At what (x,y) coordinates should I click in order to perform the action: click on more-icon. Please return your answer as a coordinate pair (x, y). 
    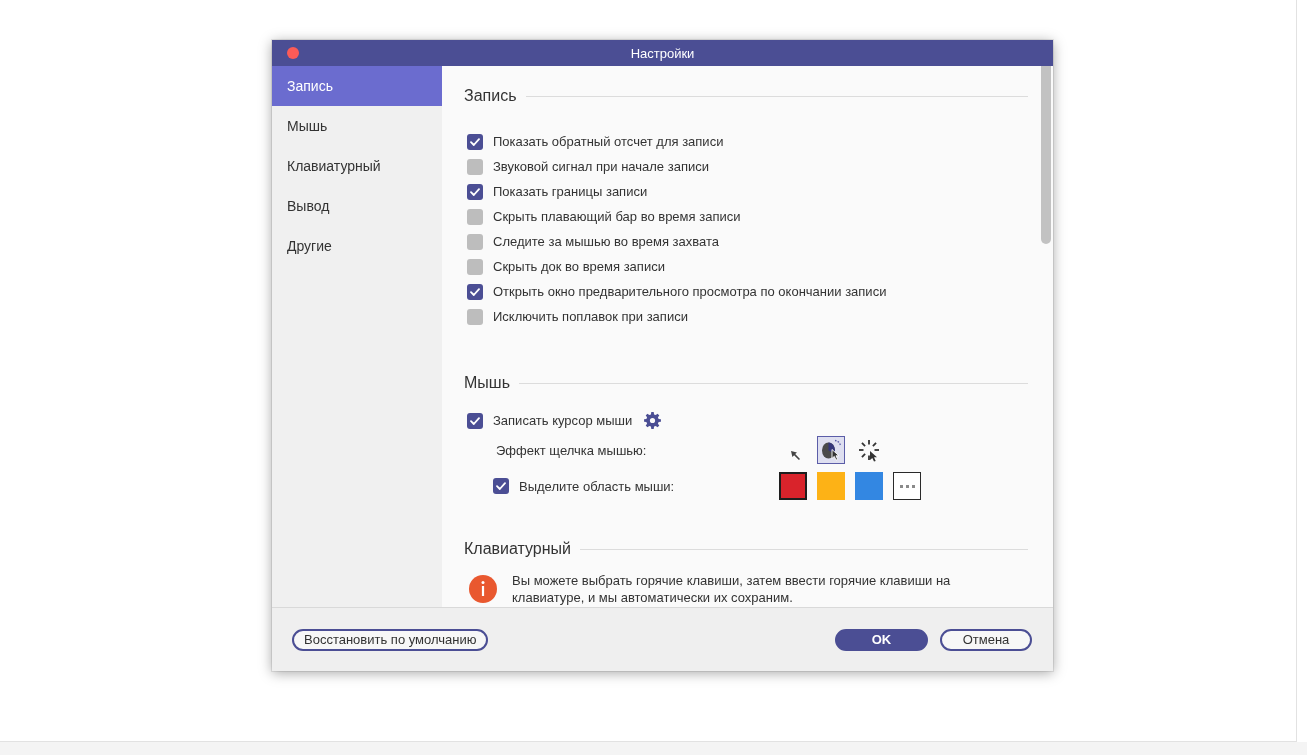
    Looking at the image, I should click on (907, 486).